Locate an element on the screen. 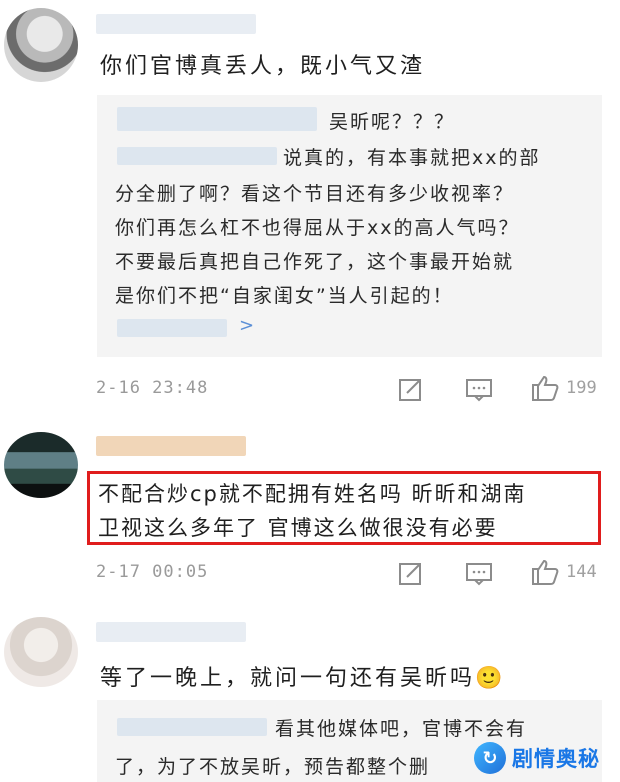 The height and width of the screenshot is (782, 620). comment-text: 你们官博真丢人，既小气又渣 is located at coordinates (263, 66).